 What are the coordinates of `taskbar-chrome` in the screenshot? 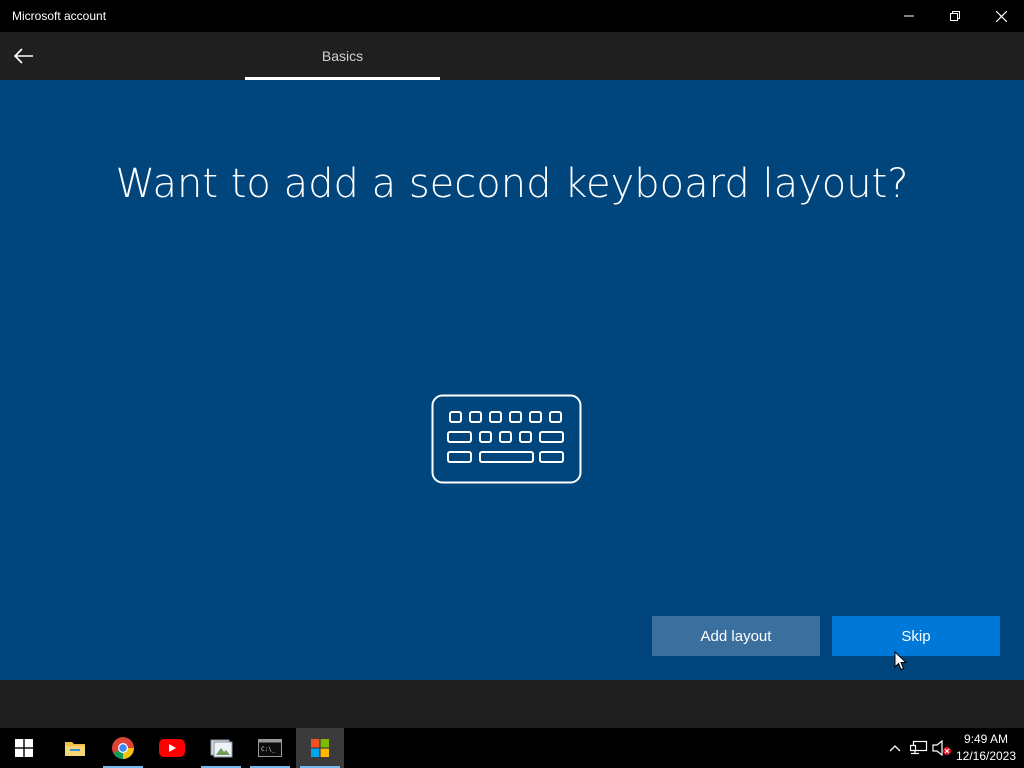 It's located at (123, 748).